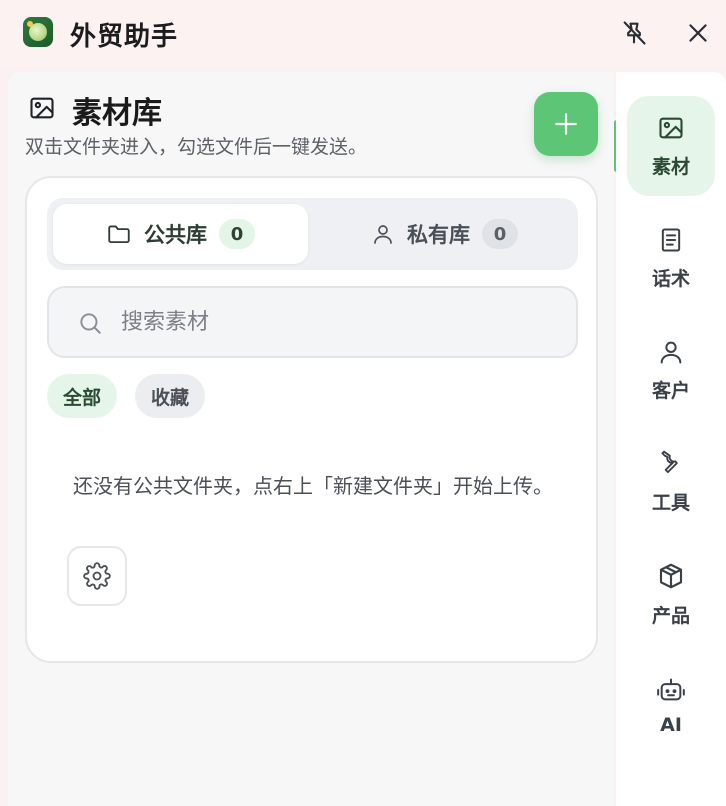 The image size is (726, 806). Describe the element at coordinates (670, 166) in the screenshot. I see `sidebar-item-label: 素材` at that location.